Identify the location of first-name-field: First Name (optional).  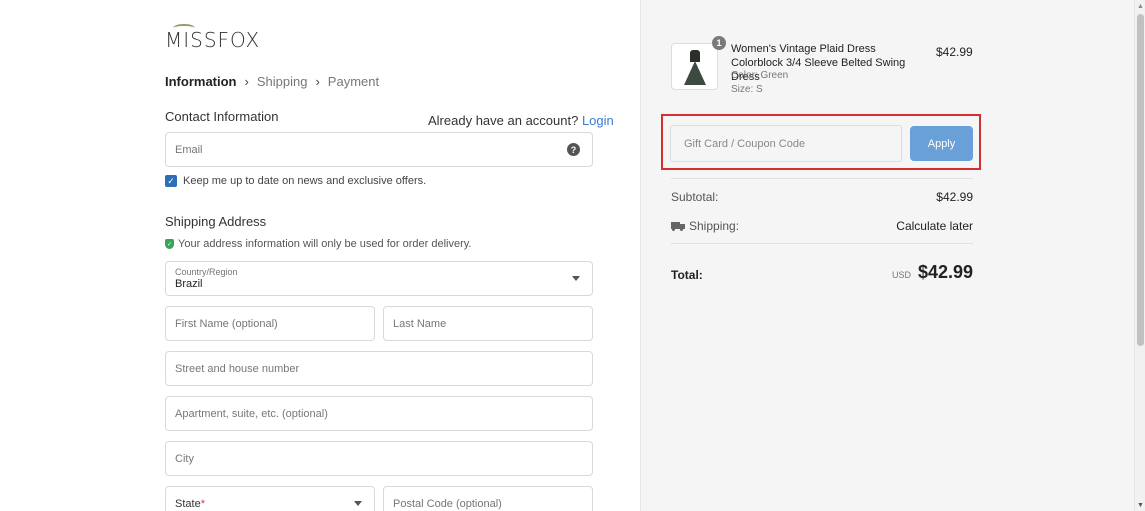
(270, 323).